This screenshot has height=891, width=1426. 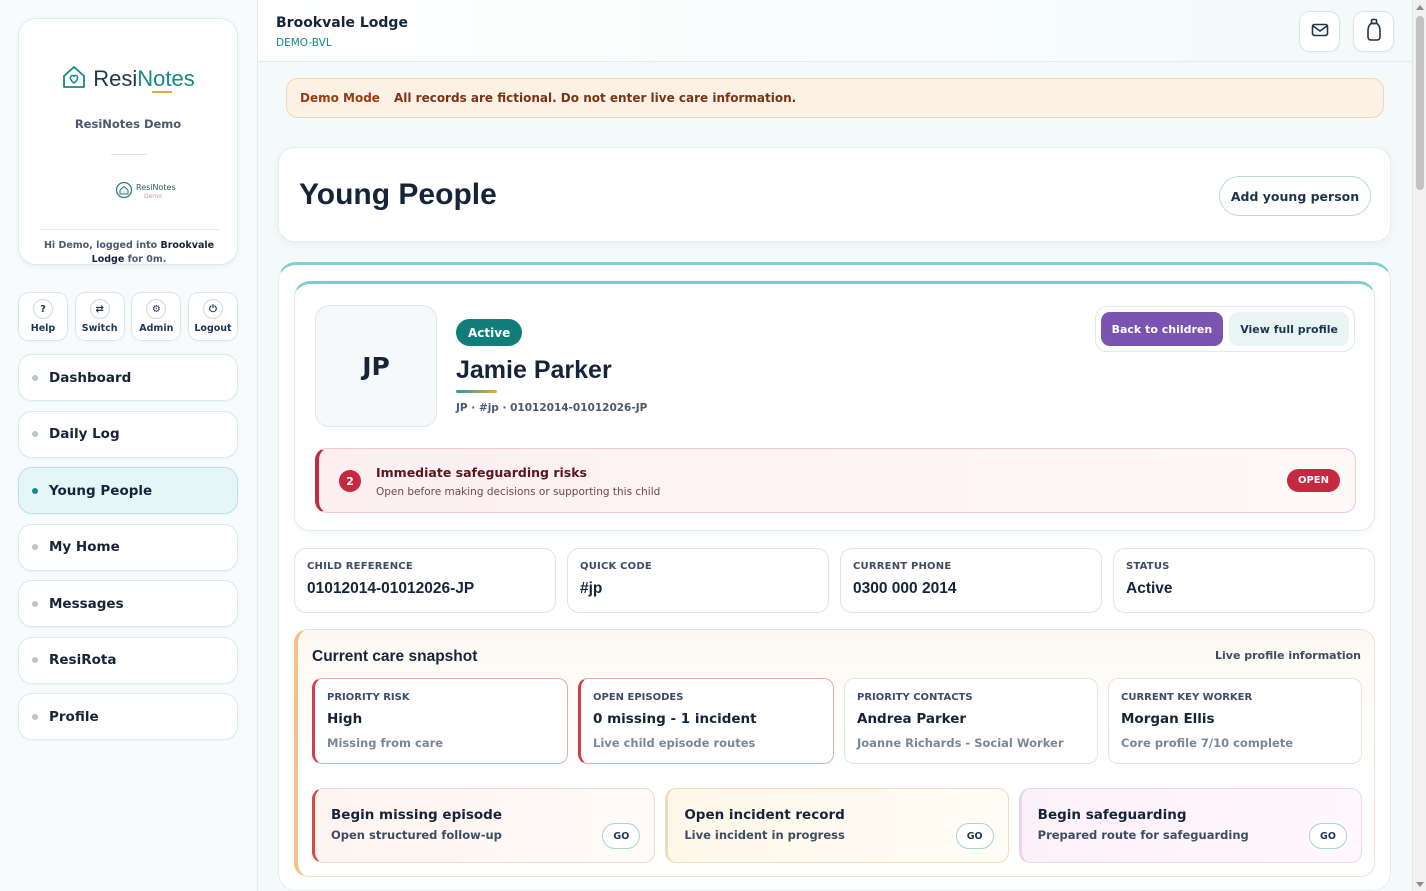 I want to click on stat-value: #jp, so click(x=591, y=588).